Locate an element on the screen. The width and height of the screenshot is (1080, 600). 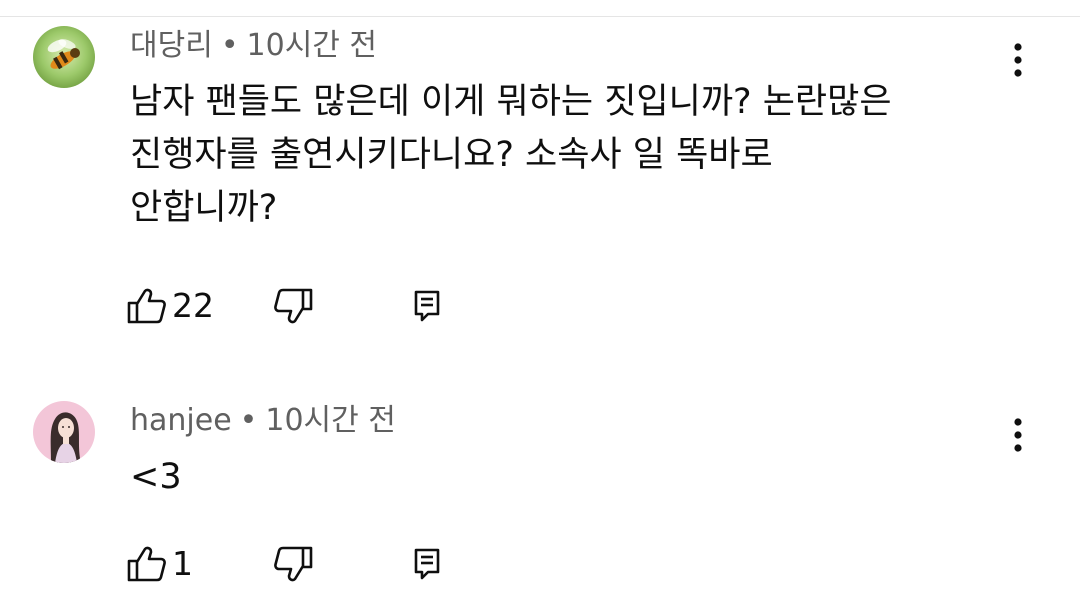
comment-actions: 1 is located at coordinates (326, 564).